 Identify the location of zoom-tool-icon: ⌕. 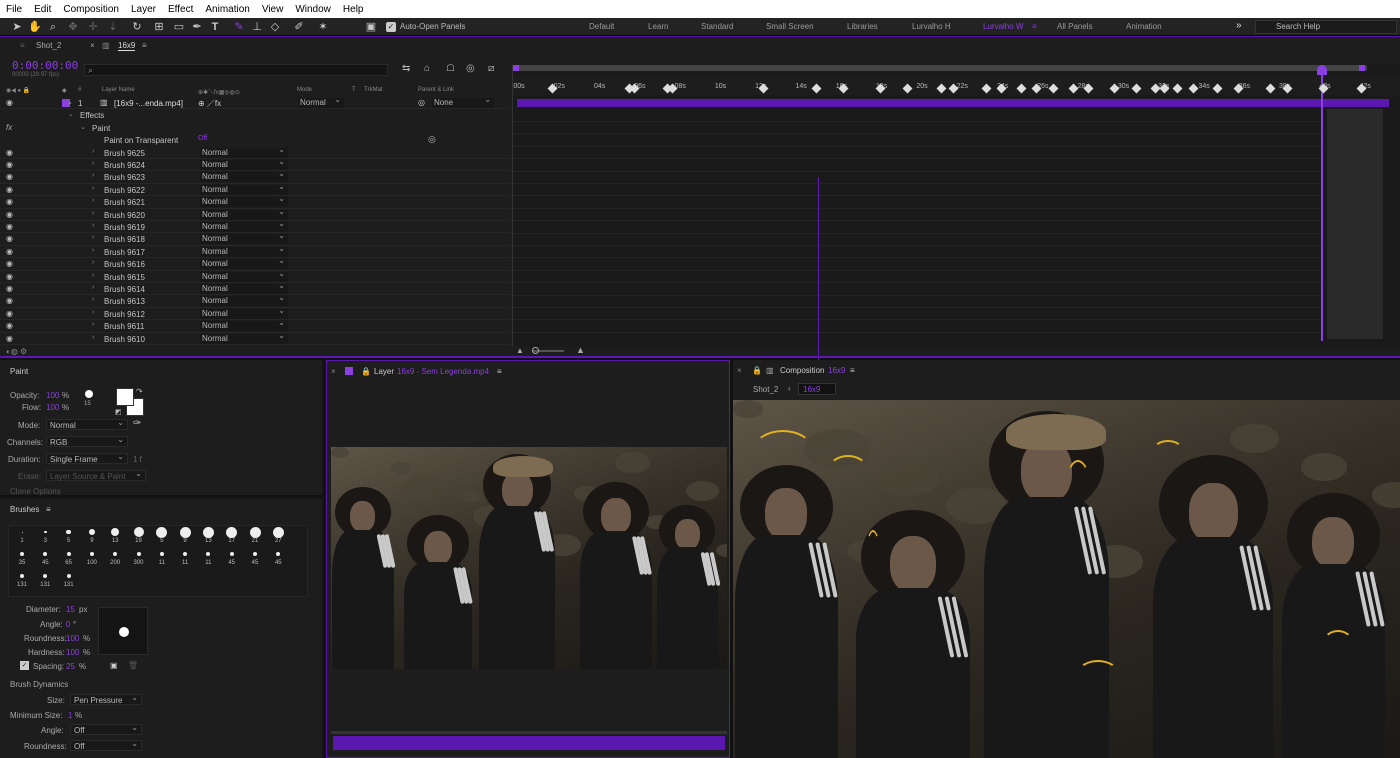
(53, 27).